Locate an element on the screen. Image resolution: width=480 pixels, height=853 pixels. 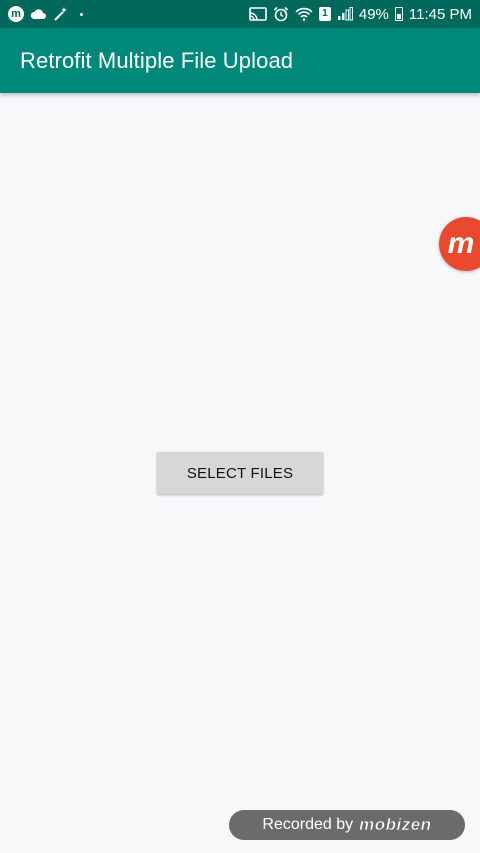
alarm-icon is located at coordinates (281, 14).